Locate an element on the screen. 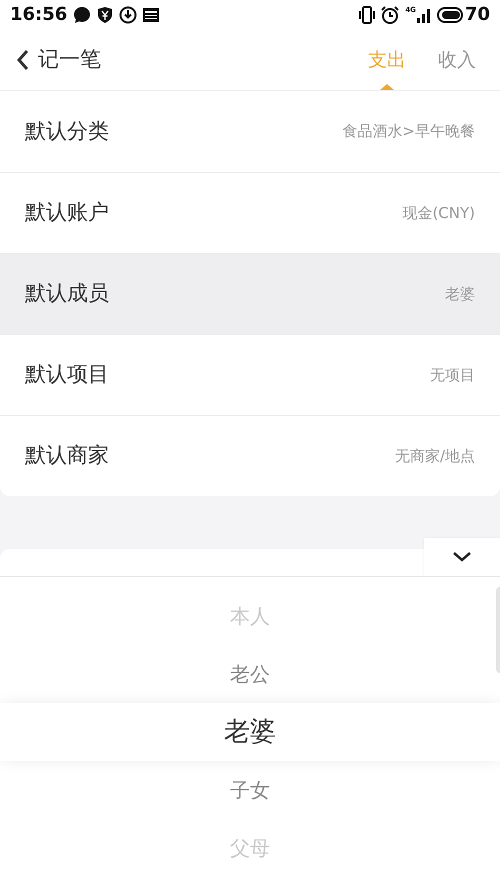  picker-option: 老公 is located at coordinates (250, 674).